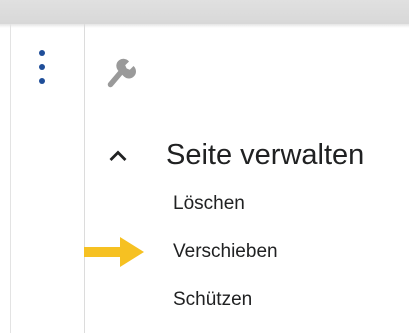 This screenshot has height=333, width=409. What do you see at coordinates (209, 204) in the screenshot?
I see `menu-item-loeschen: Löschen` at bounding box center [209, 204].